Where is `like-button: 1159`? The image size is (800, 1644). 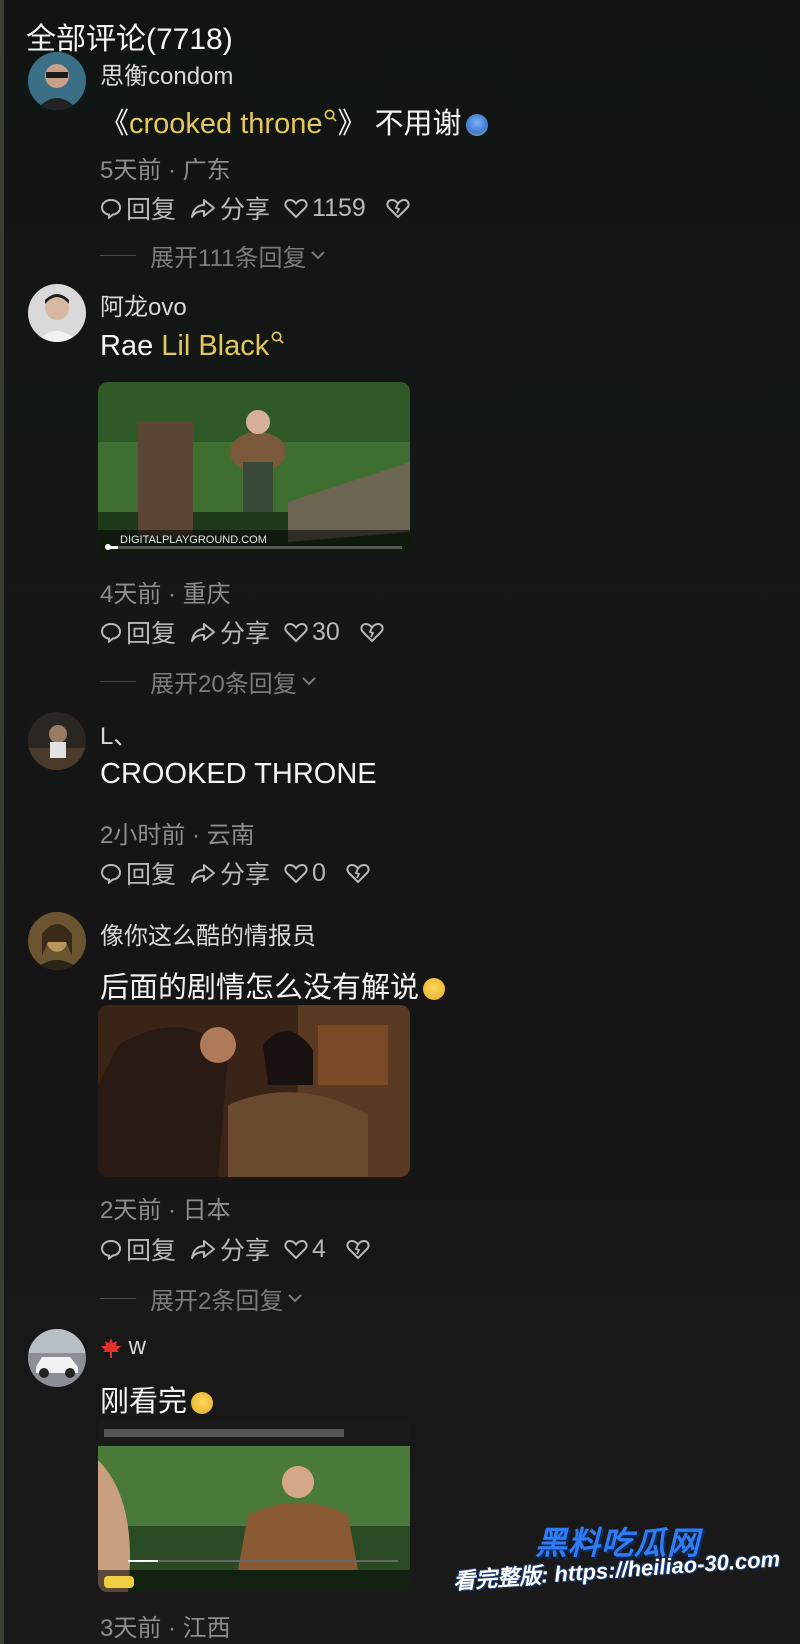
like-button: 1159 is located at coordinates (325, 208).